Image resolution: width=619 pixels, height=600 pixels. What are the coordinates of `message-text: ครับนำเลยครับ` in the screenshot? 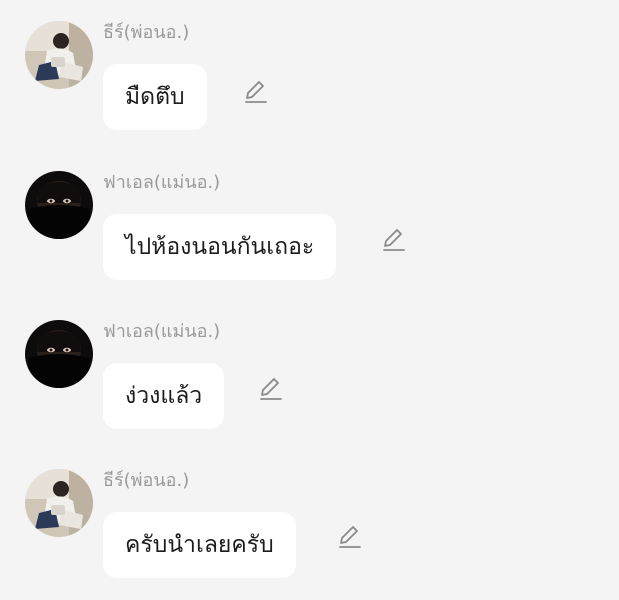 It's located at (199, 545).